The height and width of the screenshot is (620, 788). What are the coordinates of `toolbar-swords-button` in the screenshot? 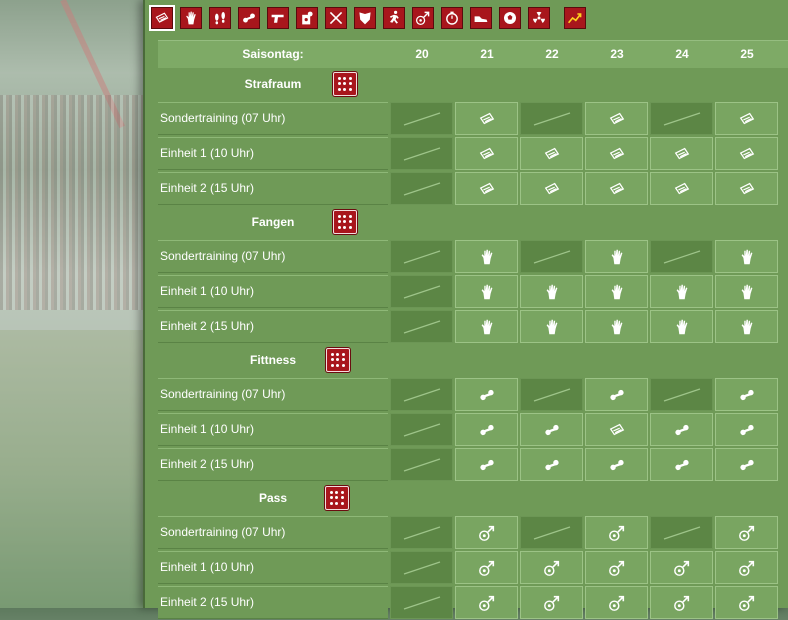 It's located at (336, 18).